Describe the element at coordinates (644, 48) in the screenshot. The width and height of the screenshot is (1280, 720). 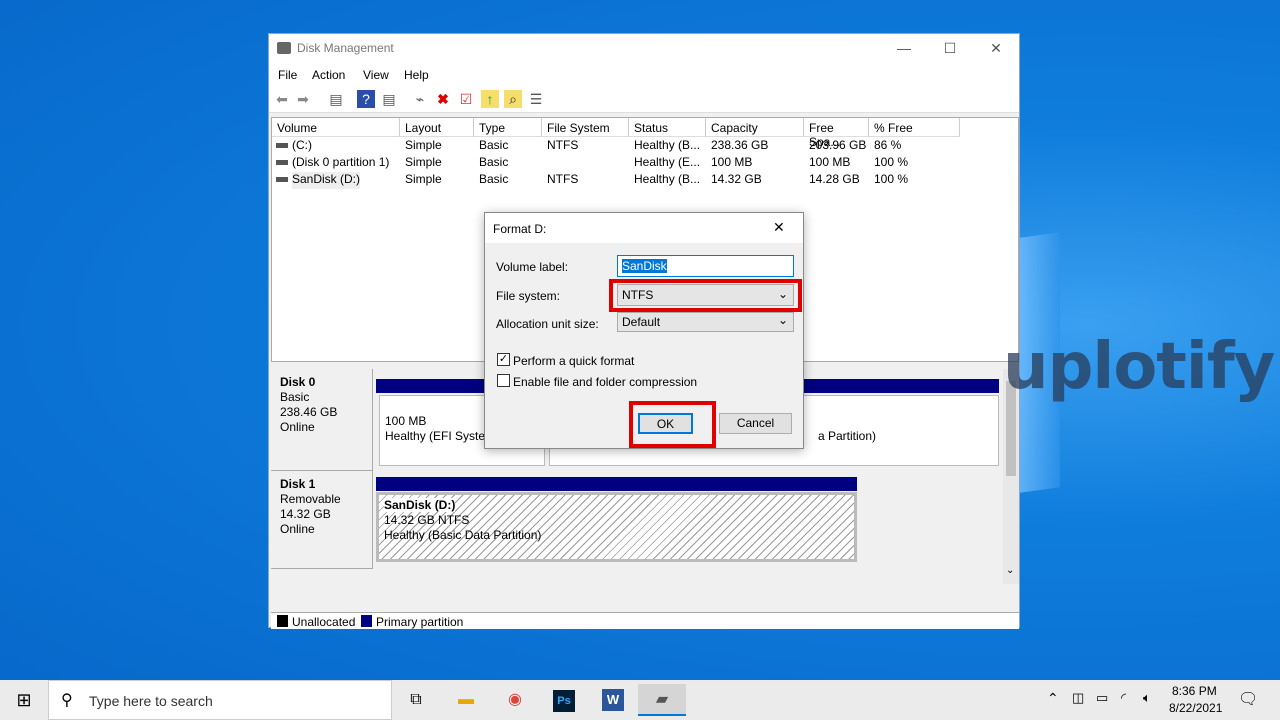
I see `title-bar: Disk Management — ☐ ✕` at that location.